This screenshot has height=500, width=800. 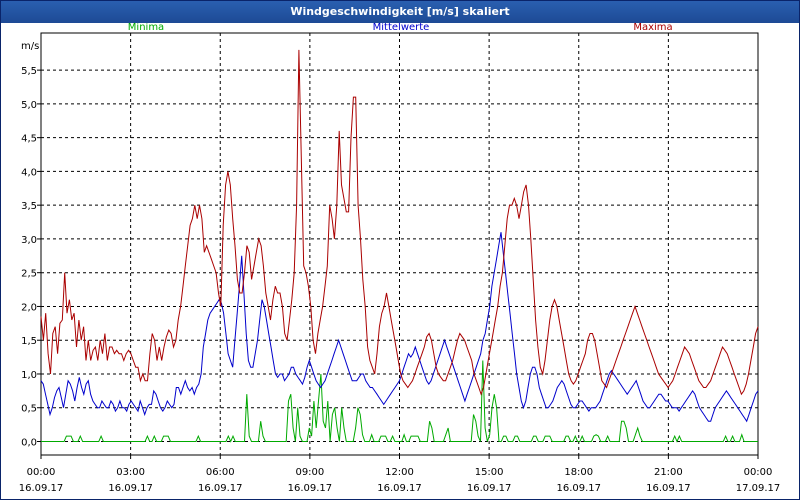 I want to click on x-tick-label-date: 17.09.17, so click(x=758, y=488).